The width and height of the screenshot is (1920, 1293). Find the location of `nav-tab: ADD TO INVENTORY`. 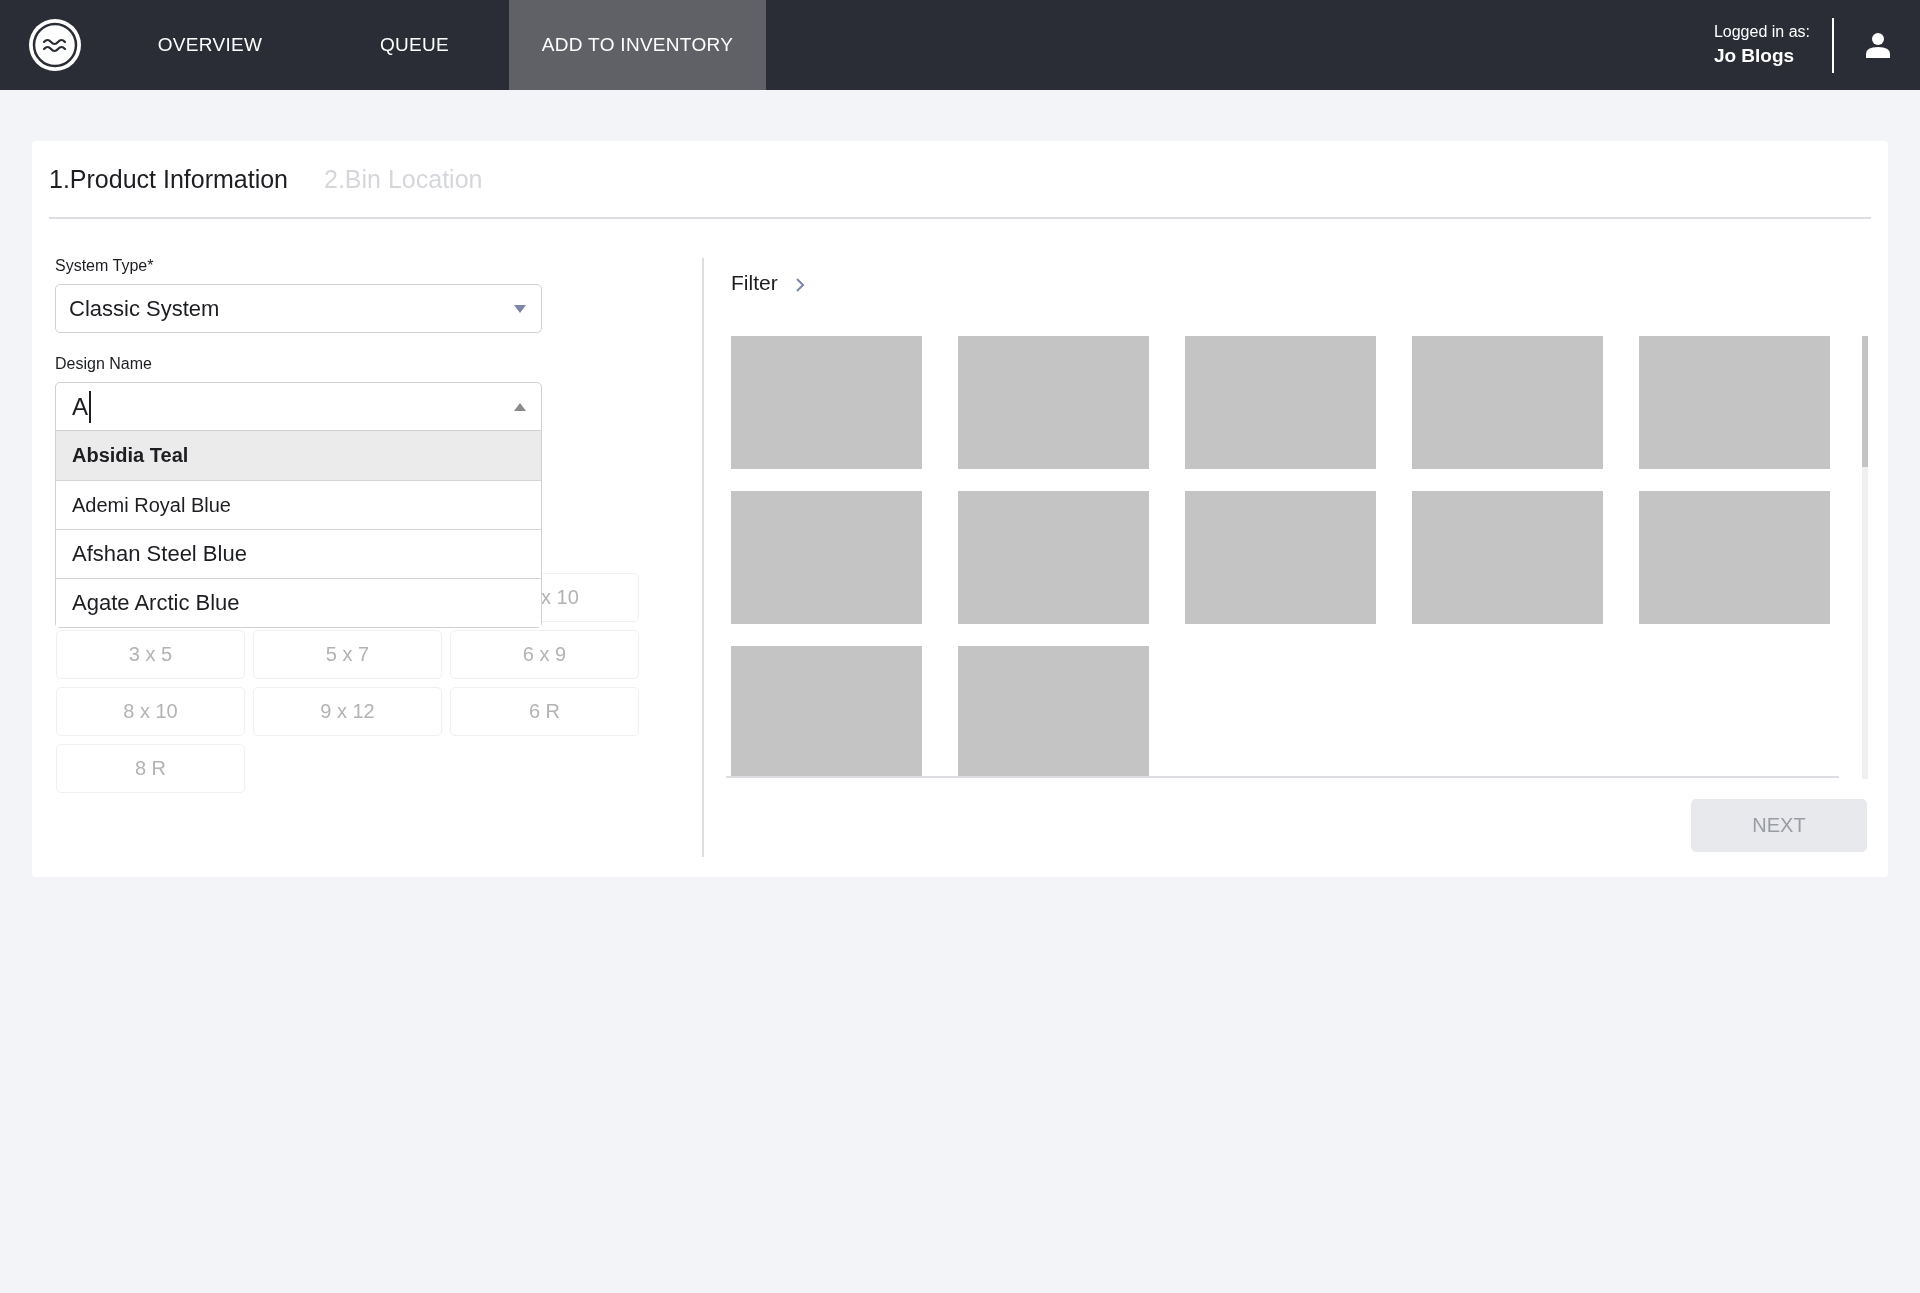

nav-tab: ADD TO INVENTORY is located at coordinates (637, 45).